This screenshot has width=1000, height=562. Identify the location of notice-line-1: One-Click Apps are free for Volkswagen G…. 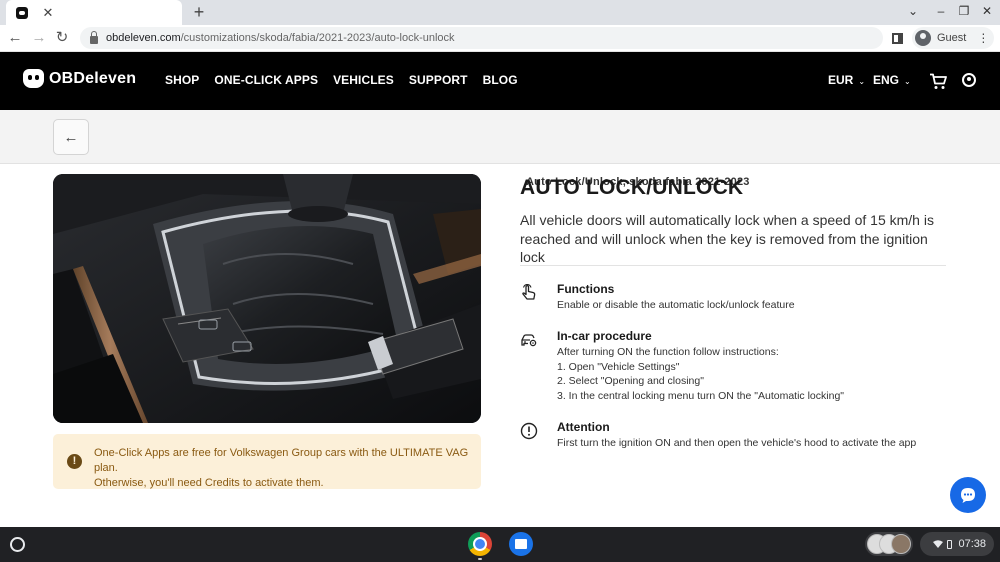
(281, 460).